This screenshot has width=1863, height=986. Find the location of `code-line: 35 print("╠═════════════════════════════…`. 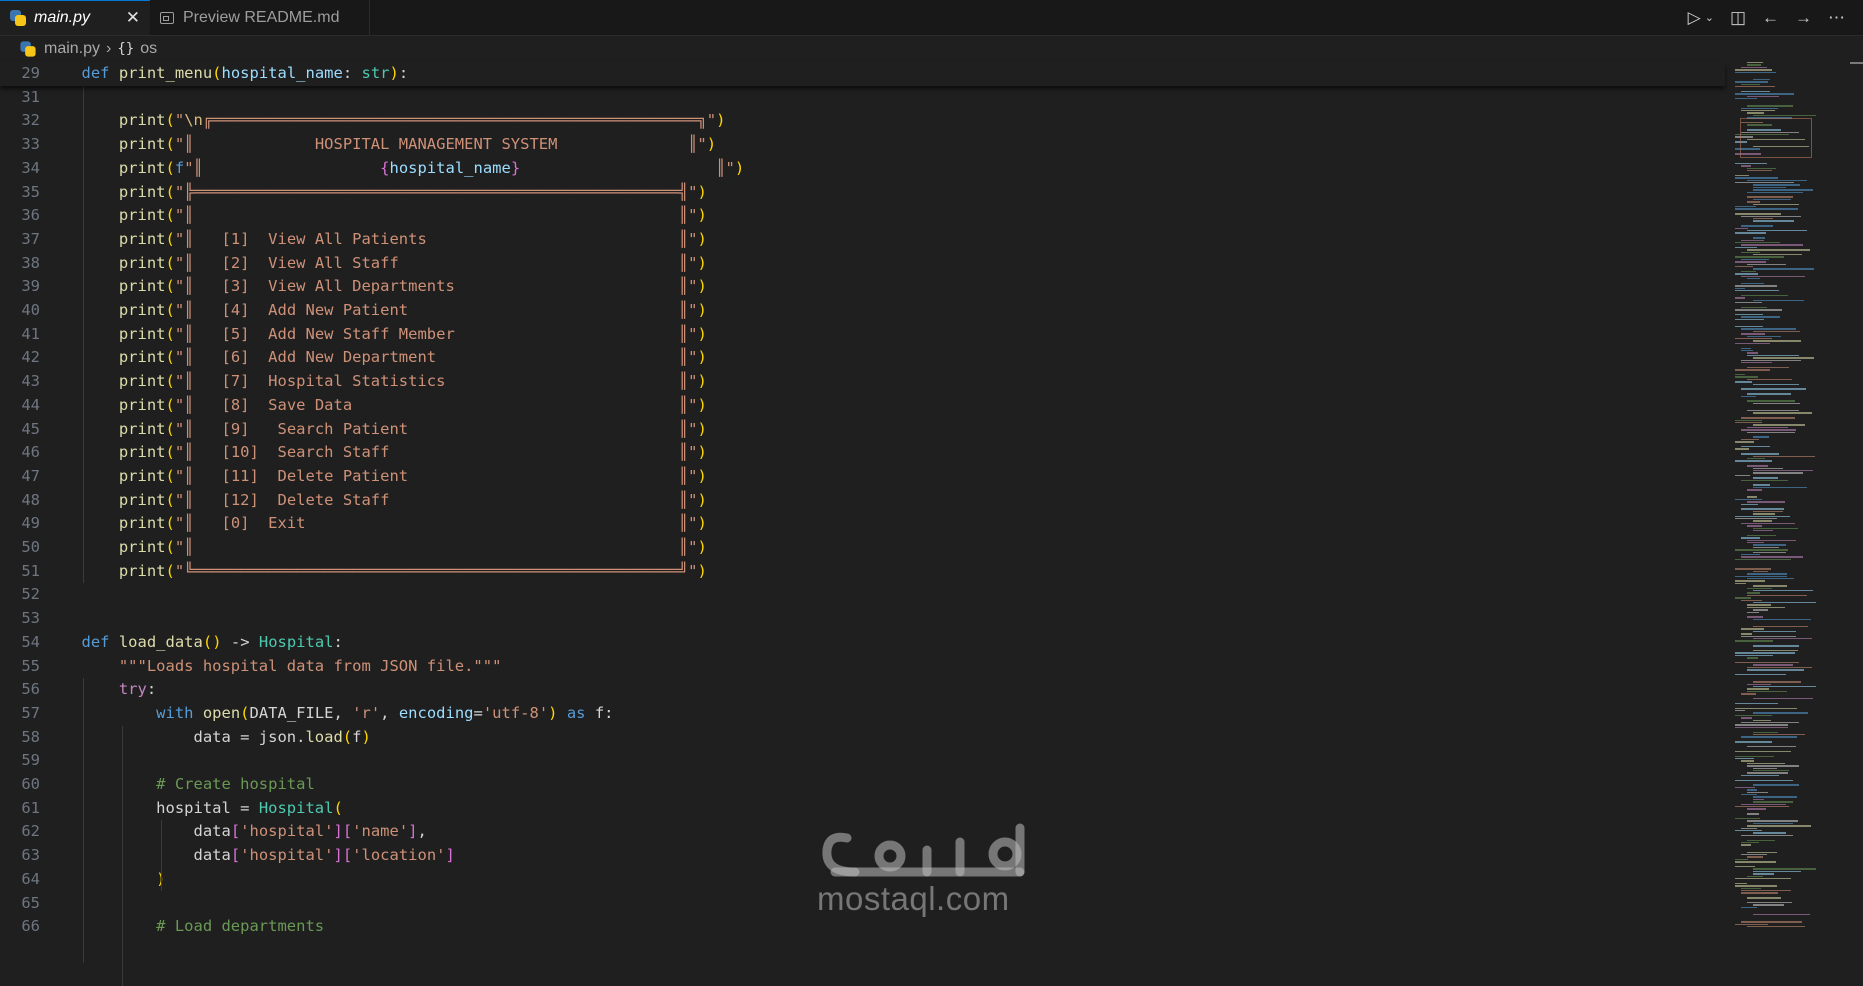

code-line: 35 print("╠═════════════════════════════… is located at coordinates (862, 193).